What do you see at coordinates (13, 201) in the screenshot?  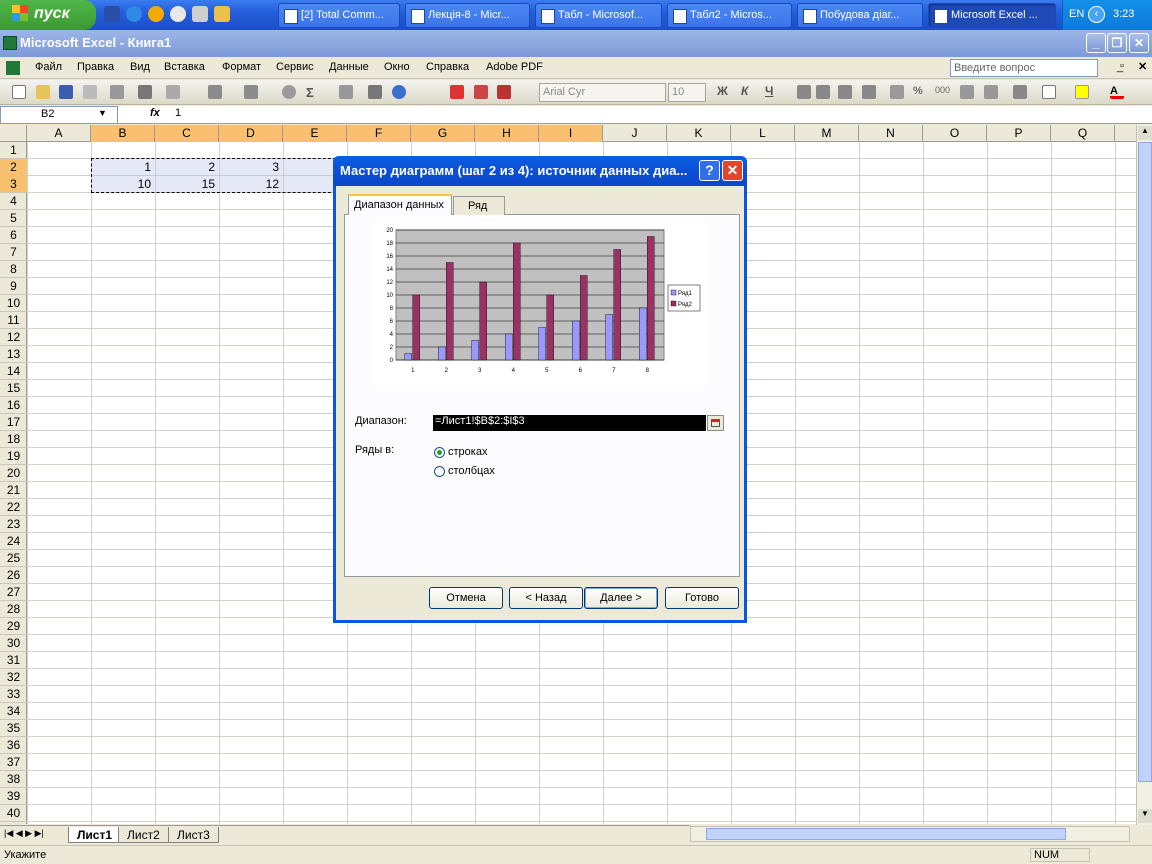 I see `row-header: 4` at bounding box center [13, 201].